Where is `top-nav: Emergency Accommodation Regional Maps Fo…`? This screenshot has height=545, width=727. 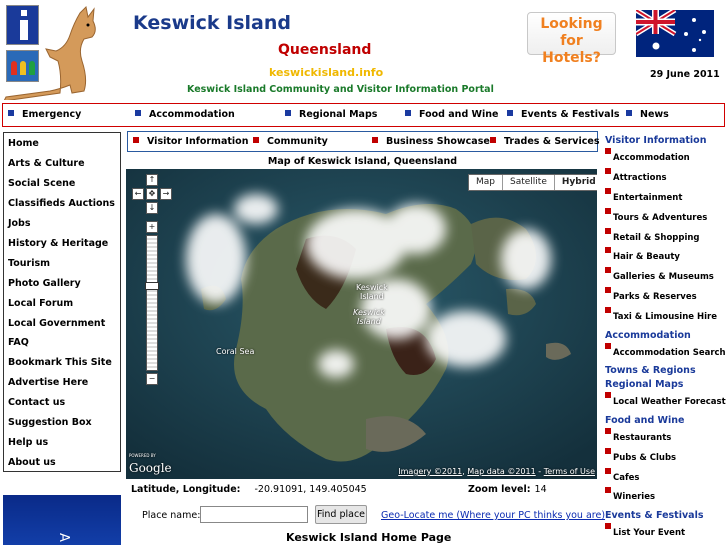 top-nav: Emergency Accommodation Regional Maps Fo… is located at coordinates (363, 115).